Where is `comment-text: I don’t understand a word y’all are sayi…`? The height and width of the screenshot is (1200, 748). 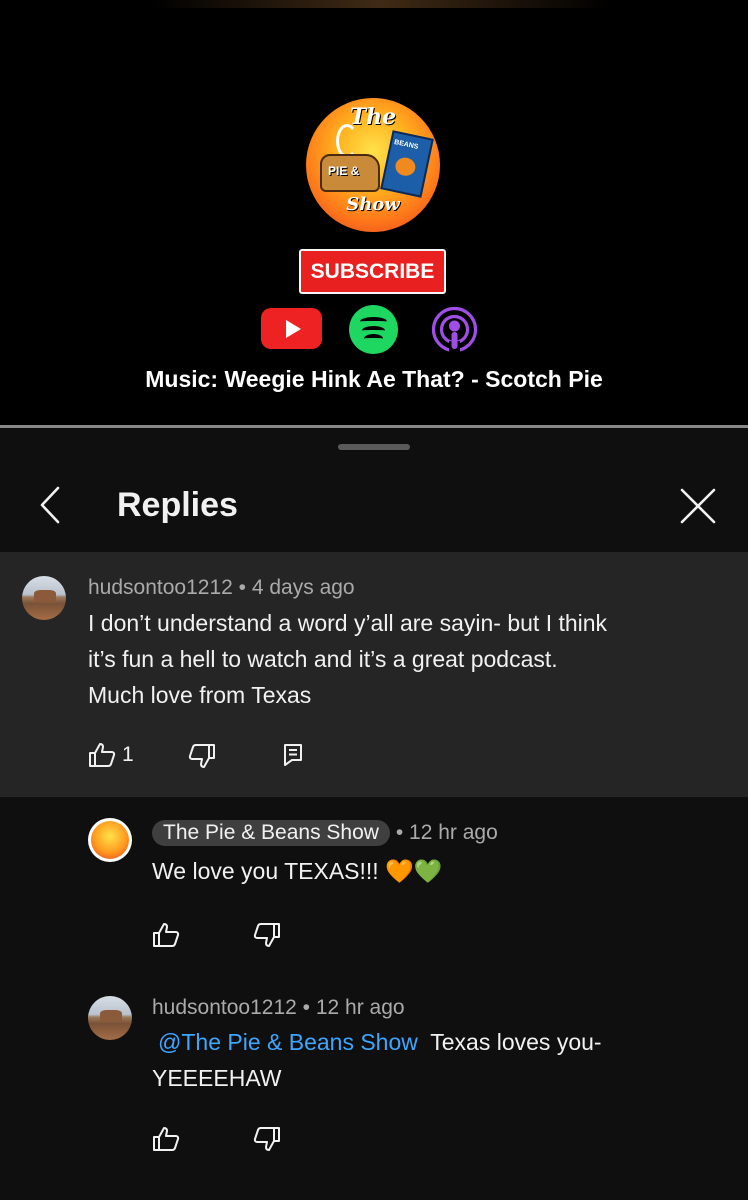
comment-text: I don’t understand a word y’all are sayi… is located at coordinates (347, 659).